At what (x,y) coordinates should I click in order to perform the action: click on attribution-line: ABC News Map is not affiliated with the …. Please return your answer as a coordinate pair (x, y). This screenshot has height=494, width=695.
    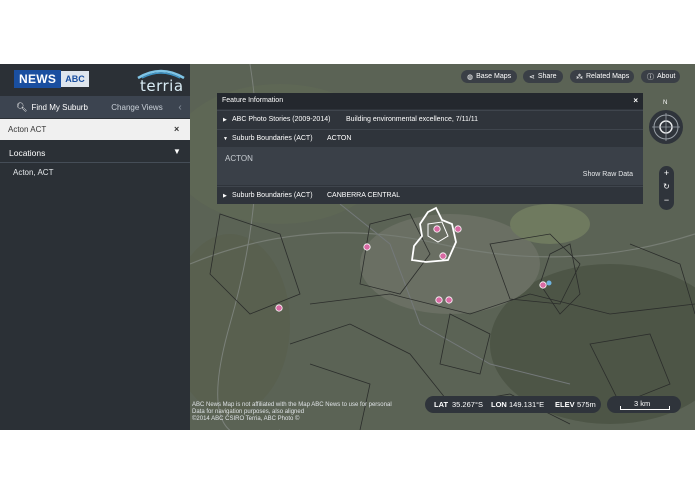
    Looking at the image, I should click on (292, 405).